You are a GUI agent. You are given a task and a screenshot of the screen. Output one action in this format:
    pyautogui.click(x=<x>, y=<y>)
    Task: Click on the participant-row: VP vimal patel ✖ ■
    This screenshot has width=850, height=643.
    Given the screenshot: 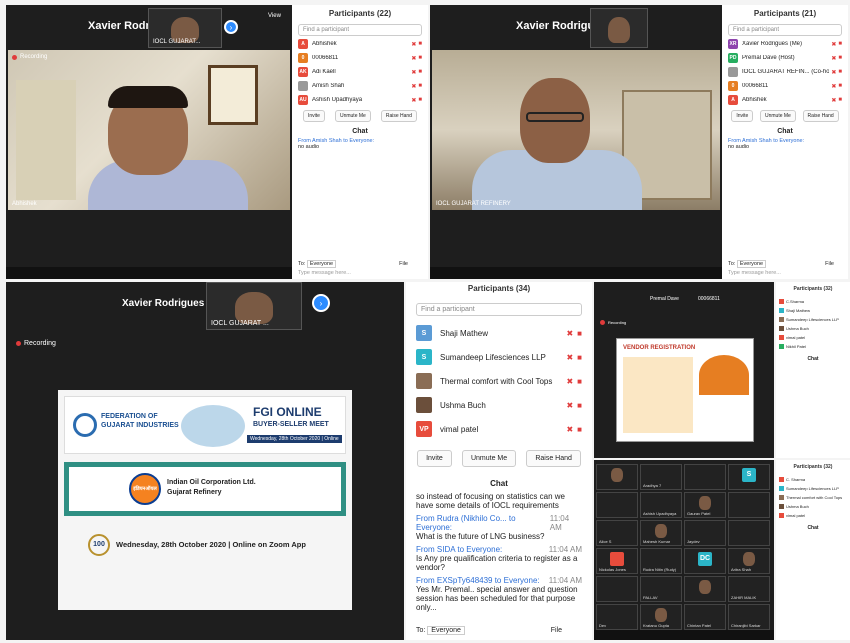 What is the action you would take?
    pyautogui.click(x=499, y=429)
    